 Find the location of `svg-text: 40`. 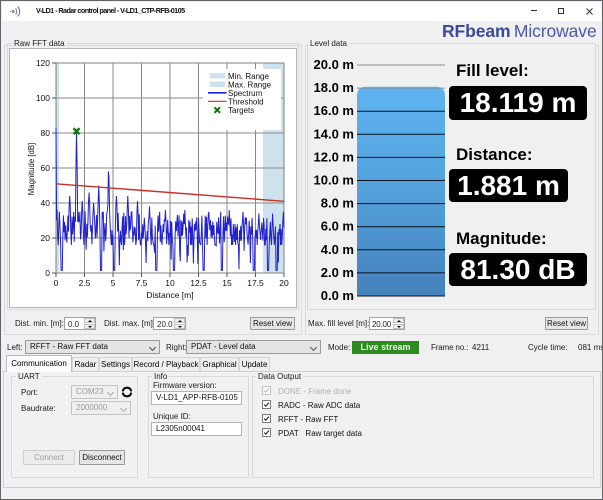

svg-text: 40 is located at coordinates (46, 203).